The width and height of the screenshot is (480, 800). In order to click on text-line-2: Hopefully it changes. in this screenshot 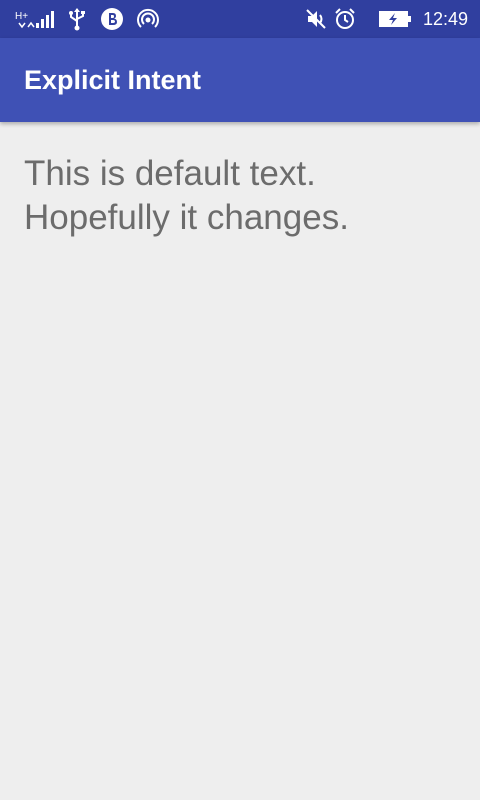, I will do `click(186, 217)`.